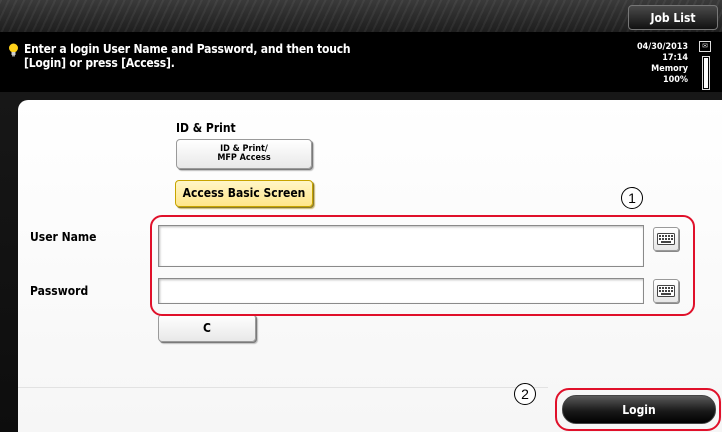 The height and width of the screenshot is (432, 722). I want to click on login-highlight, so click(638, 409).